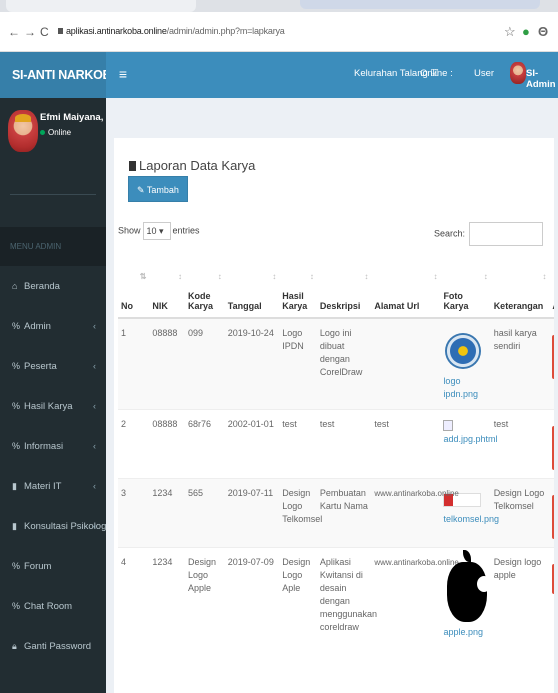 The width and height of the screenshot is (558, 693). I want to click on cell-keterangan: test, so click(520, 444).